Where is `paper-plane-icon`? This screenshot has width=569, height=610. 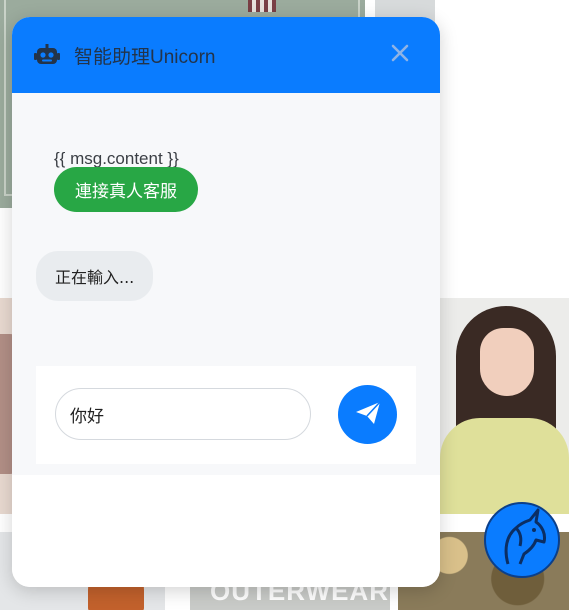
paper-plane-icon is located at coordinates (368, 414).